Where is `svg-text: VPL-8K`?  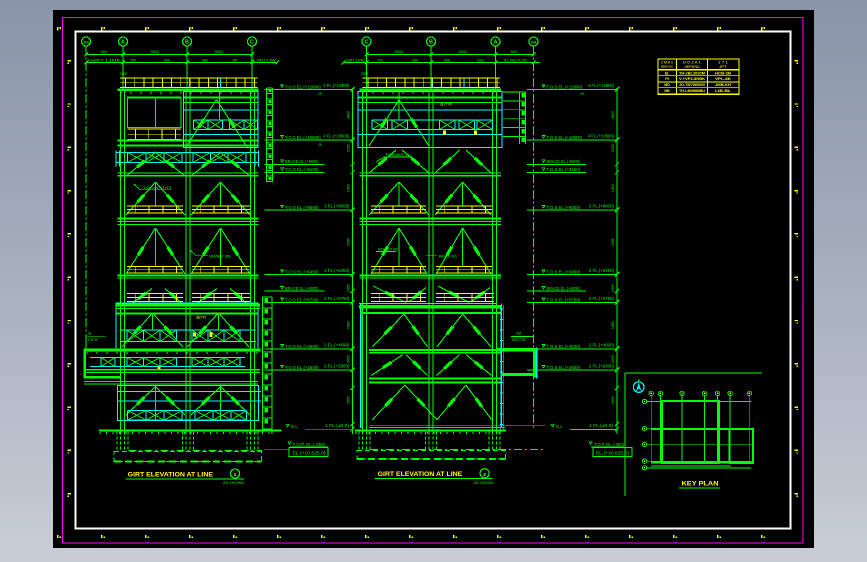 svg-text: VPL-8K is located at coordinates (723, 79).